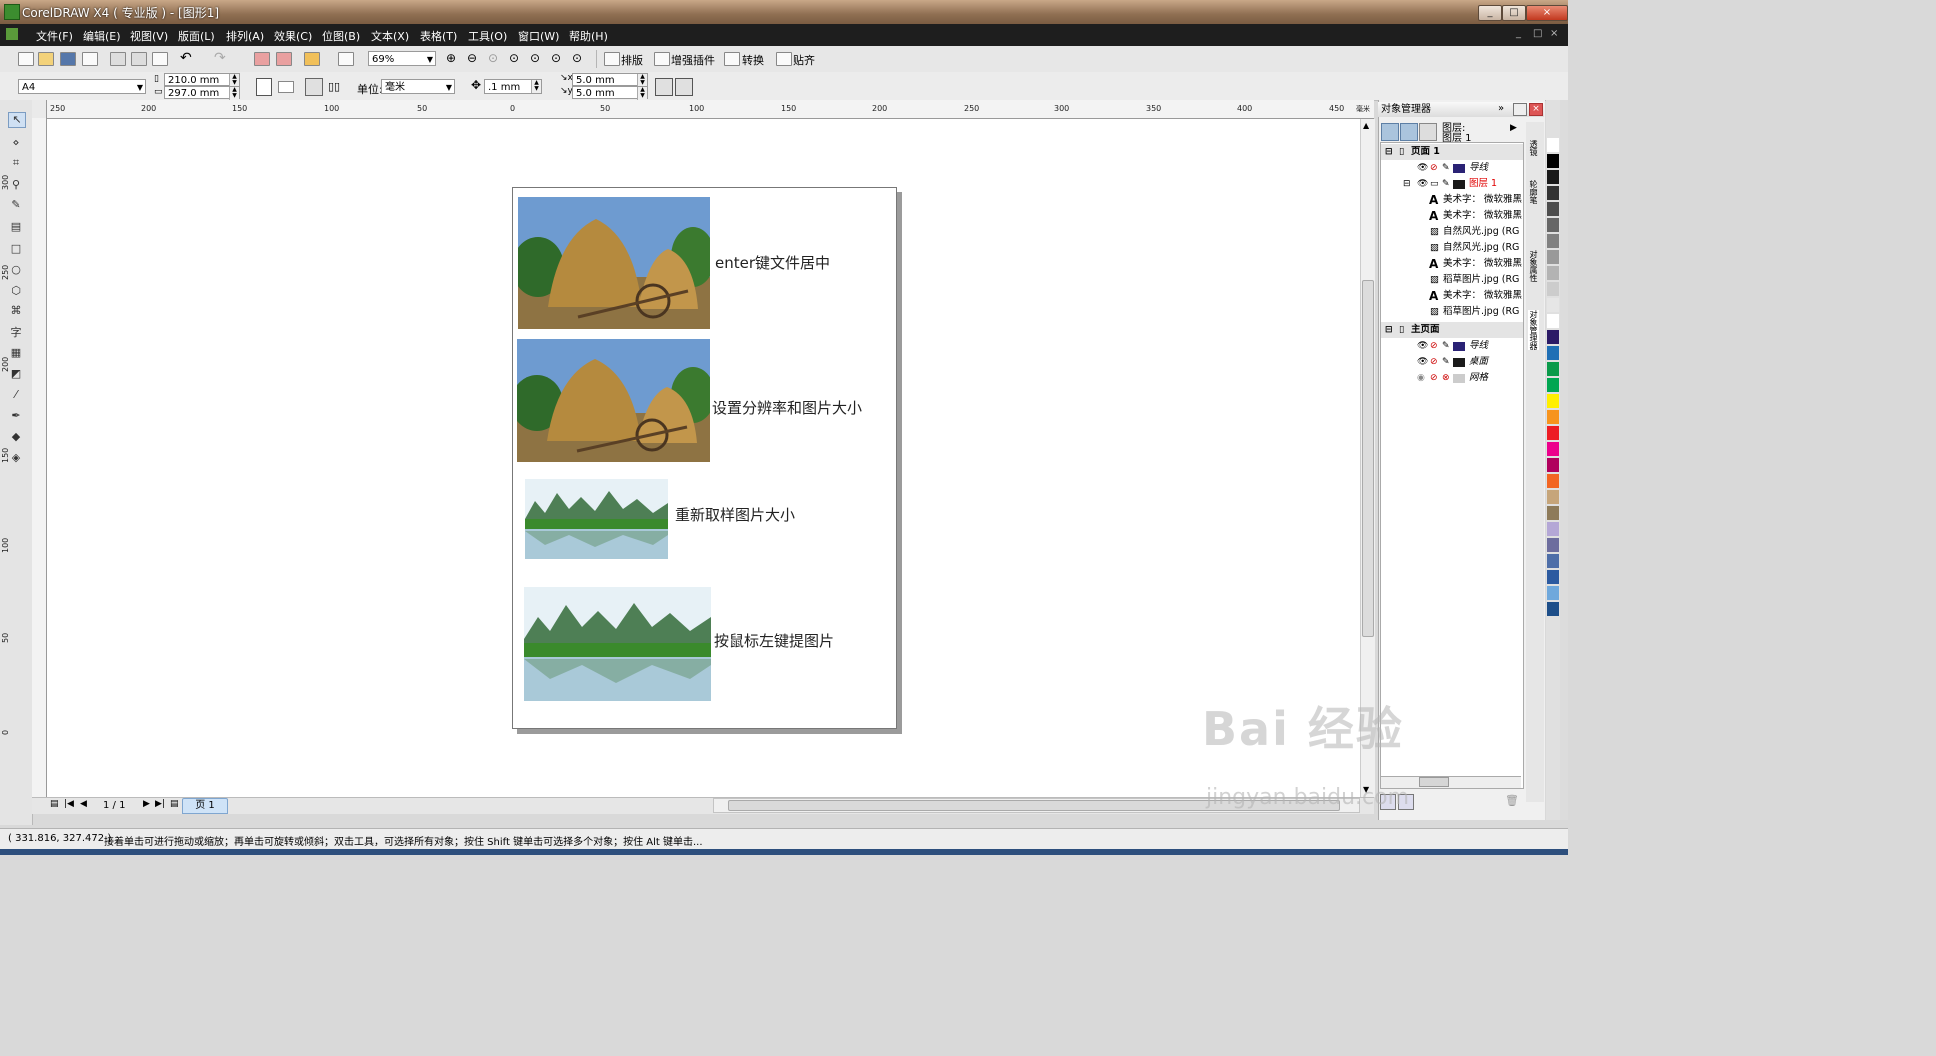  What do you see at coordinates (804, 60) in the screenshot?
I see `snap-button: 贴齐` at bounding box center [804, 60].